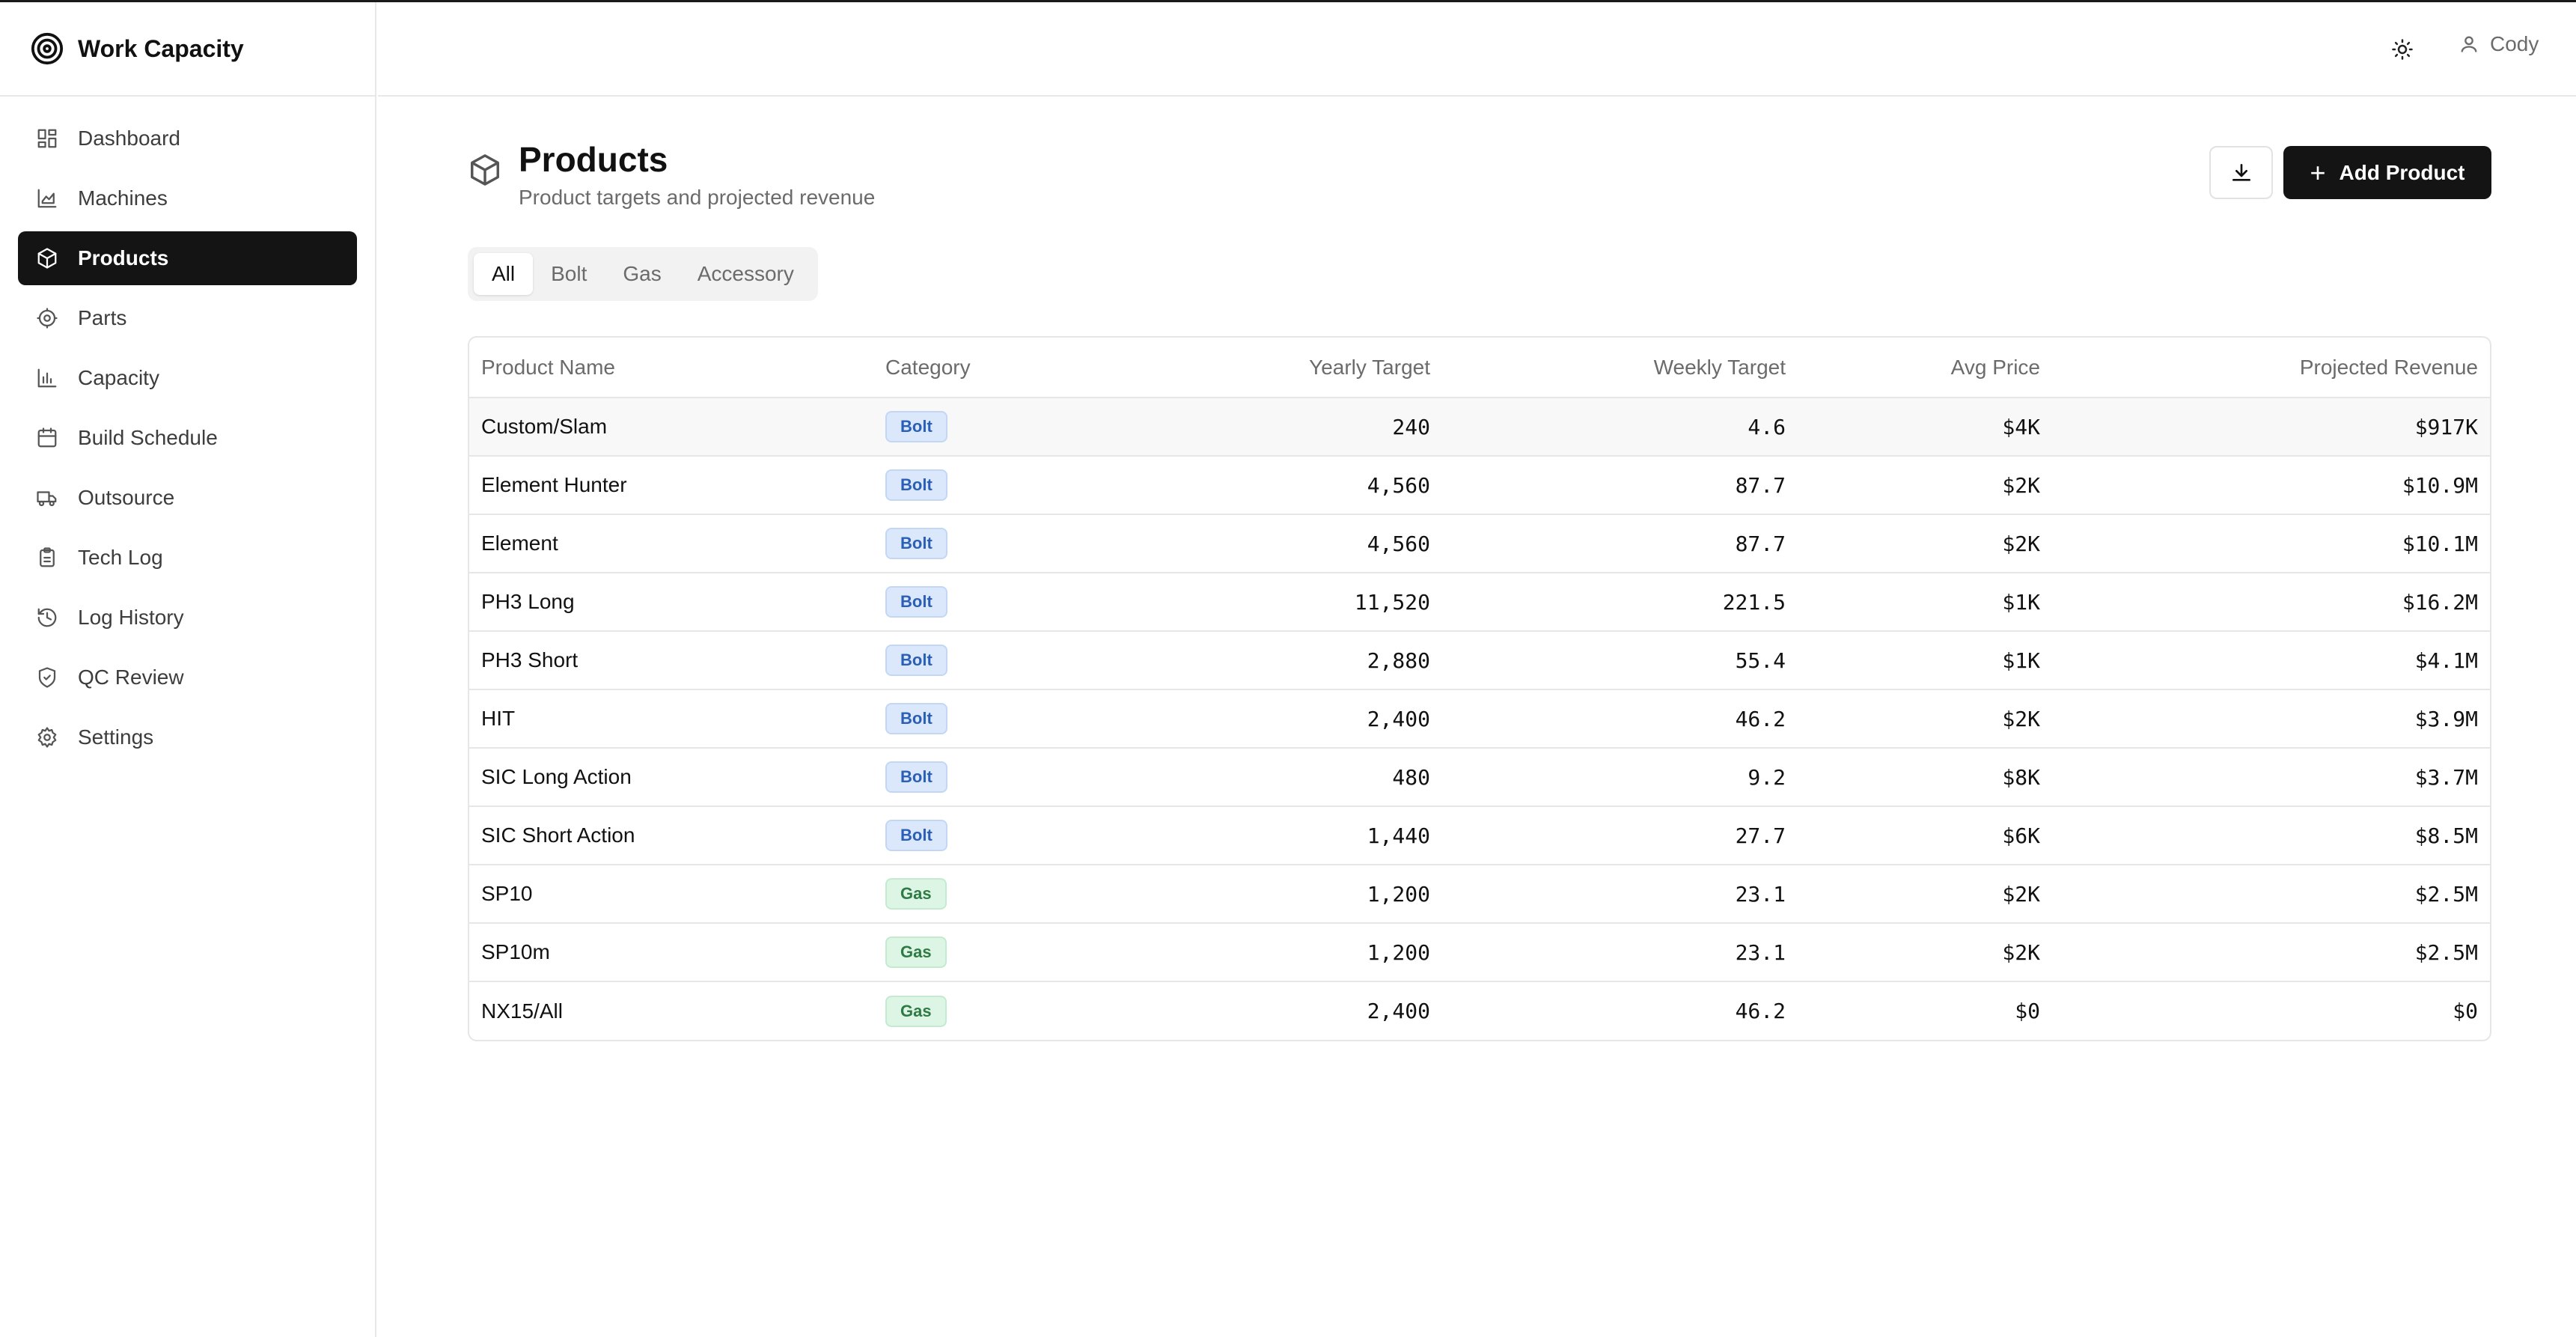  Describe the element at coordinates (504, 274) in the screenshot. I see `tab-all: All` at that location.